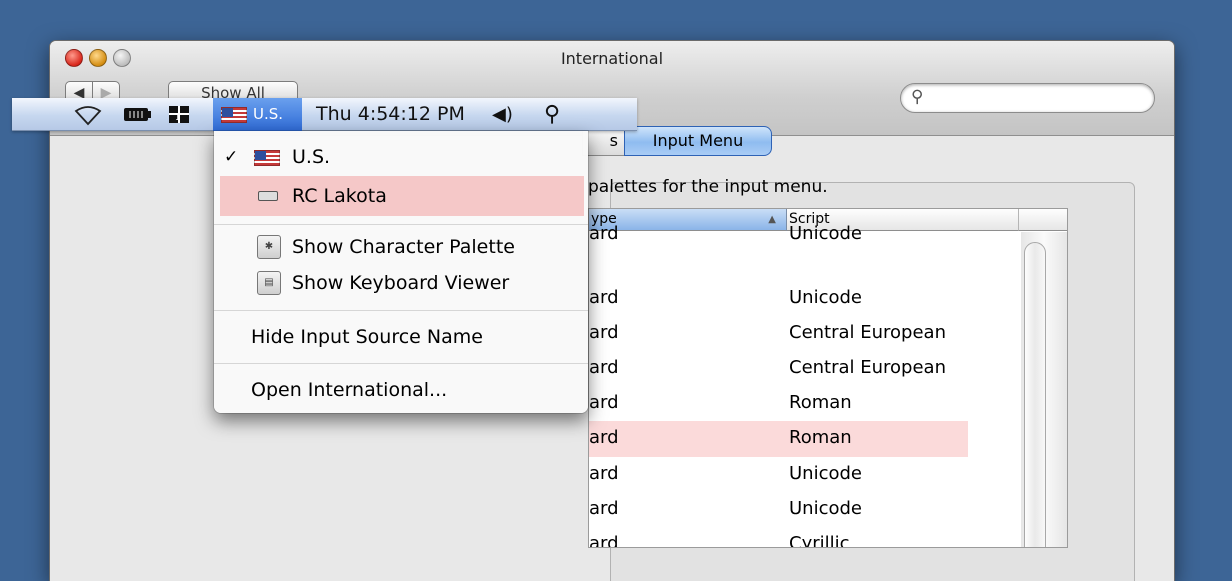 The height and width of the screenshot is (581, 1232). What do you see at coordinates (339, 196) in the screenshot?
I see `menu-item-label: RC Lakota` at bounding box center [339, 196].